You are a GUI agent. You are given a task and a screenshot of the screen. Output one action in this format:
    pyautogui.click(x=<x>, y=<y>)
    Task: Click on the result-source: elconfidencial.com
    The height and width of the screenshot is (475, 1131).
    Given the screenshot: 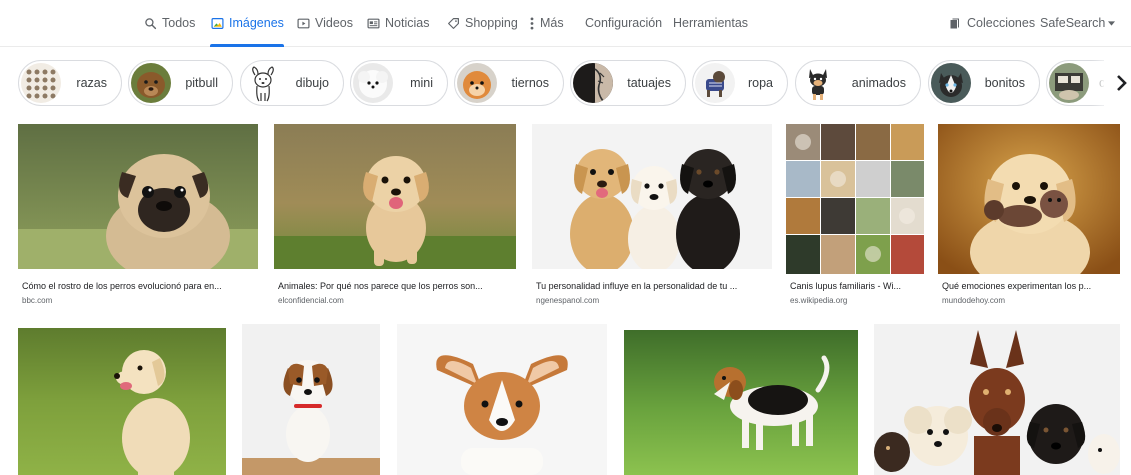 What is the action you would take?
    pyautogui.click(x=311, y=300)
    